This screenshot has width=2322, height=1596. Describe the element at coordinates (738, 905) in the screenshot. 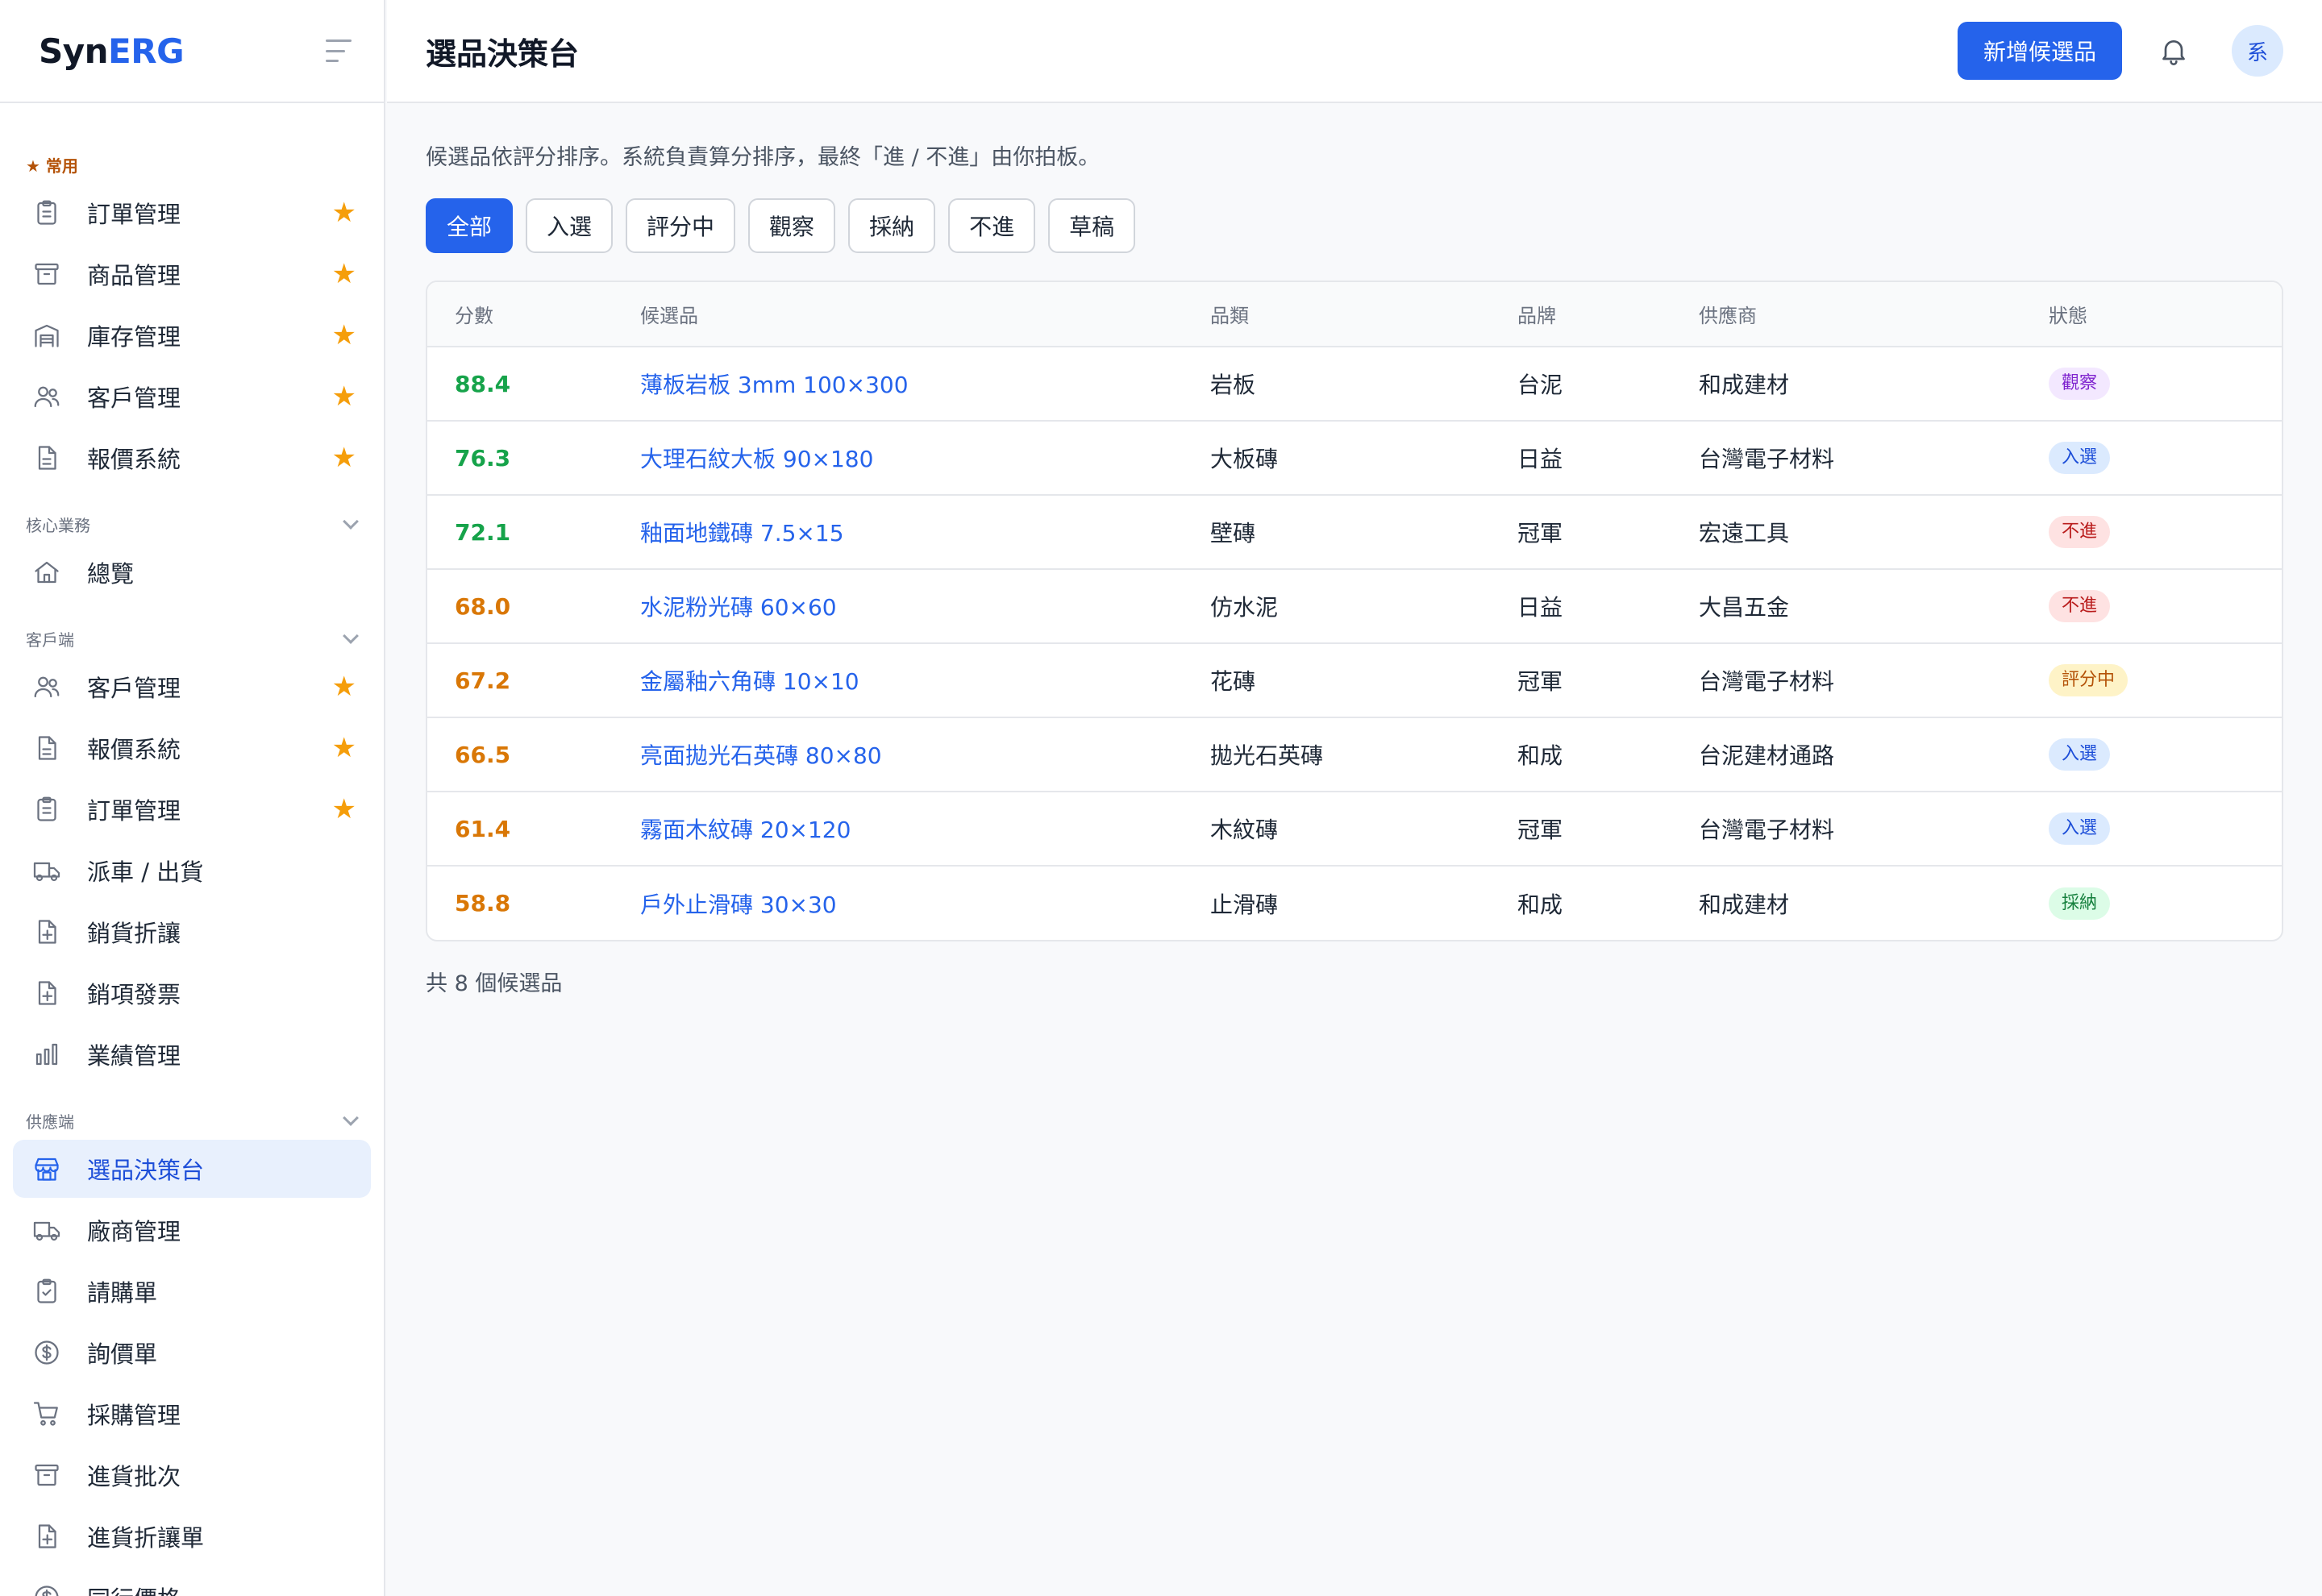

I see `candidate-link: 戶外止滑磚 30×30` at that location.